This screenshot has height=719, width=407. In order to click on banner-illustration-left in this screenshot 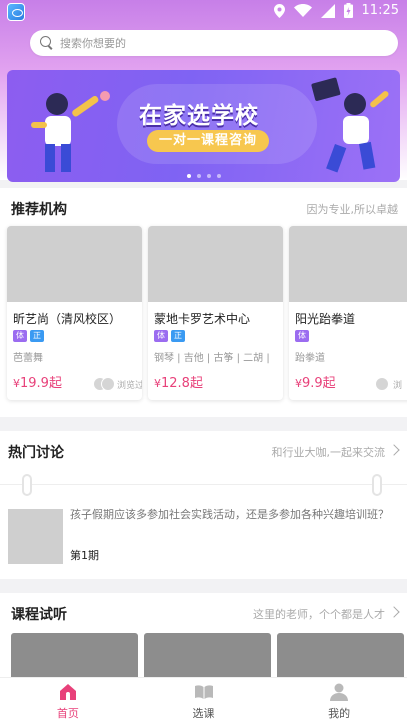, I will do `click(70, 131)`.